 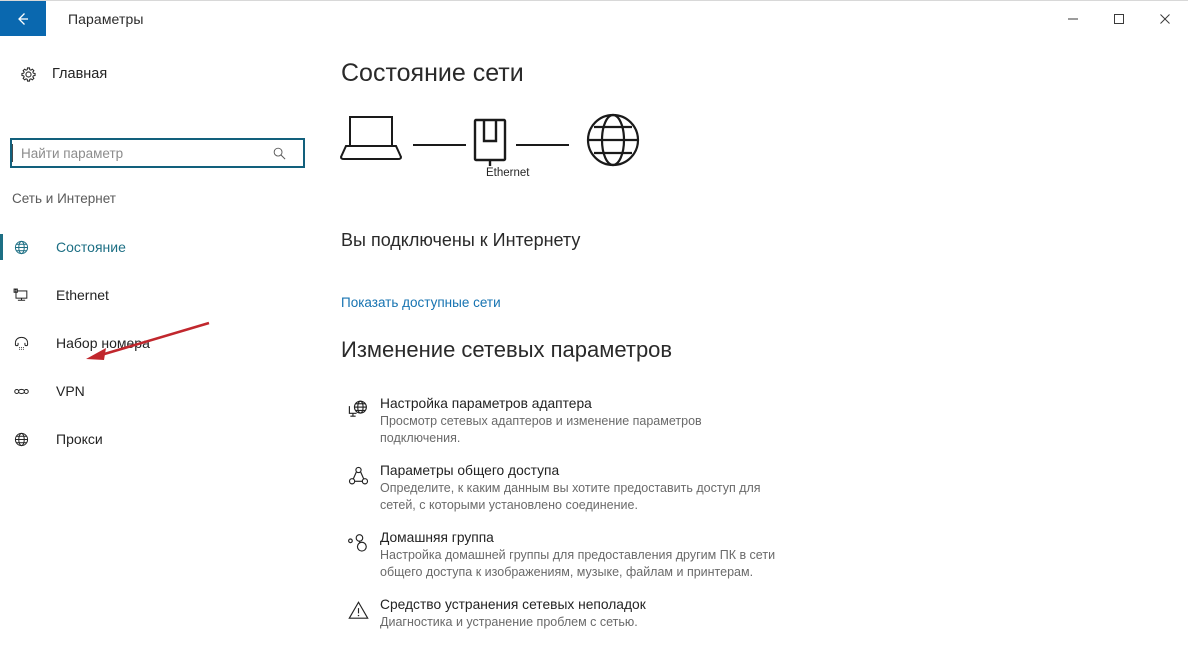 I want to click on back-arrow-icon, so click(x=23, y=18).